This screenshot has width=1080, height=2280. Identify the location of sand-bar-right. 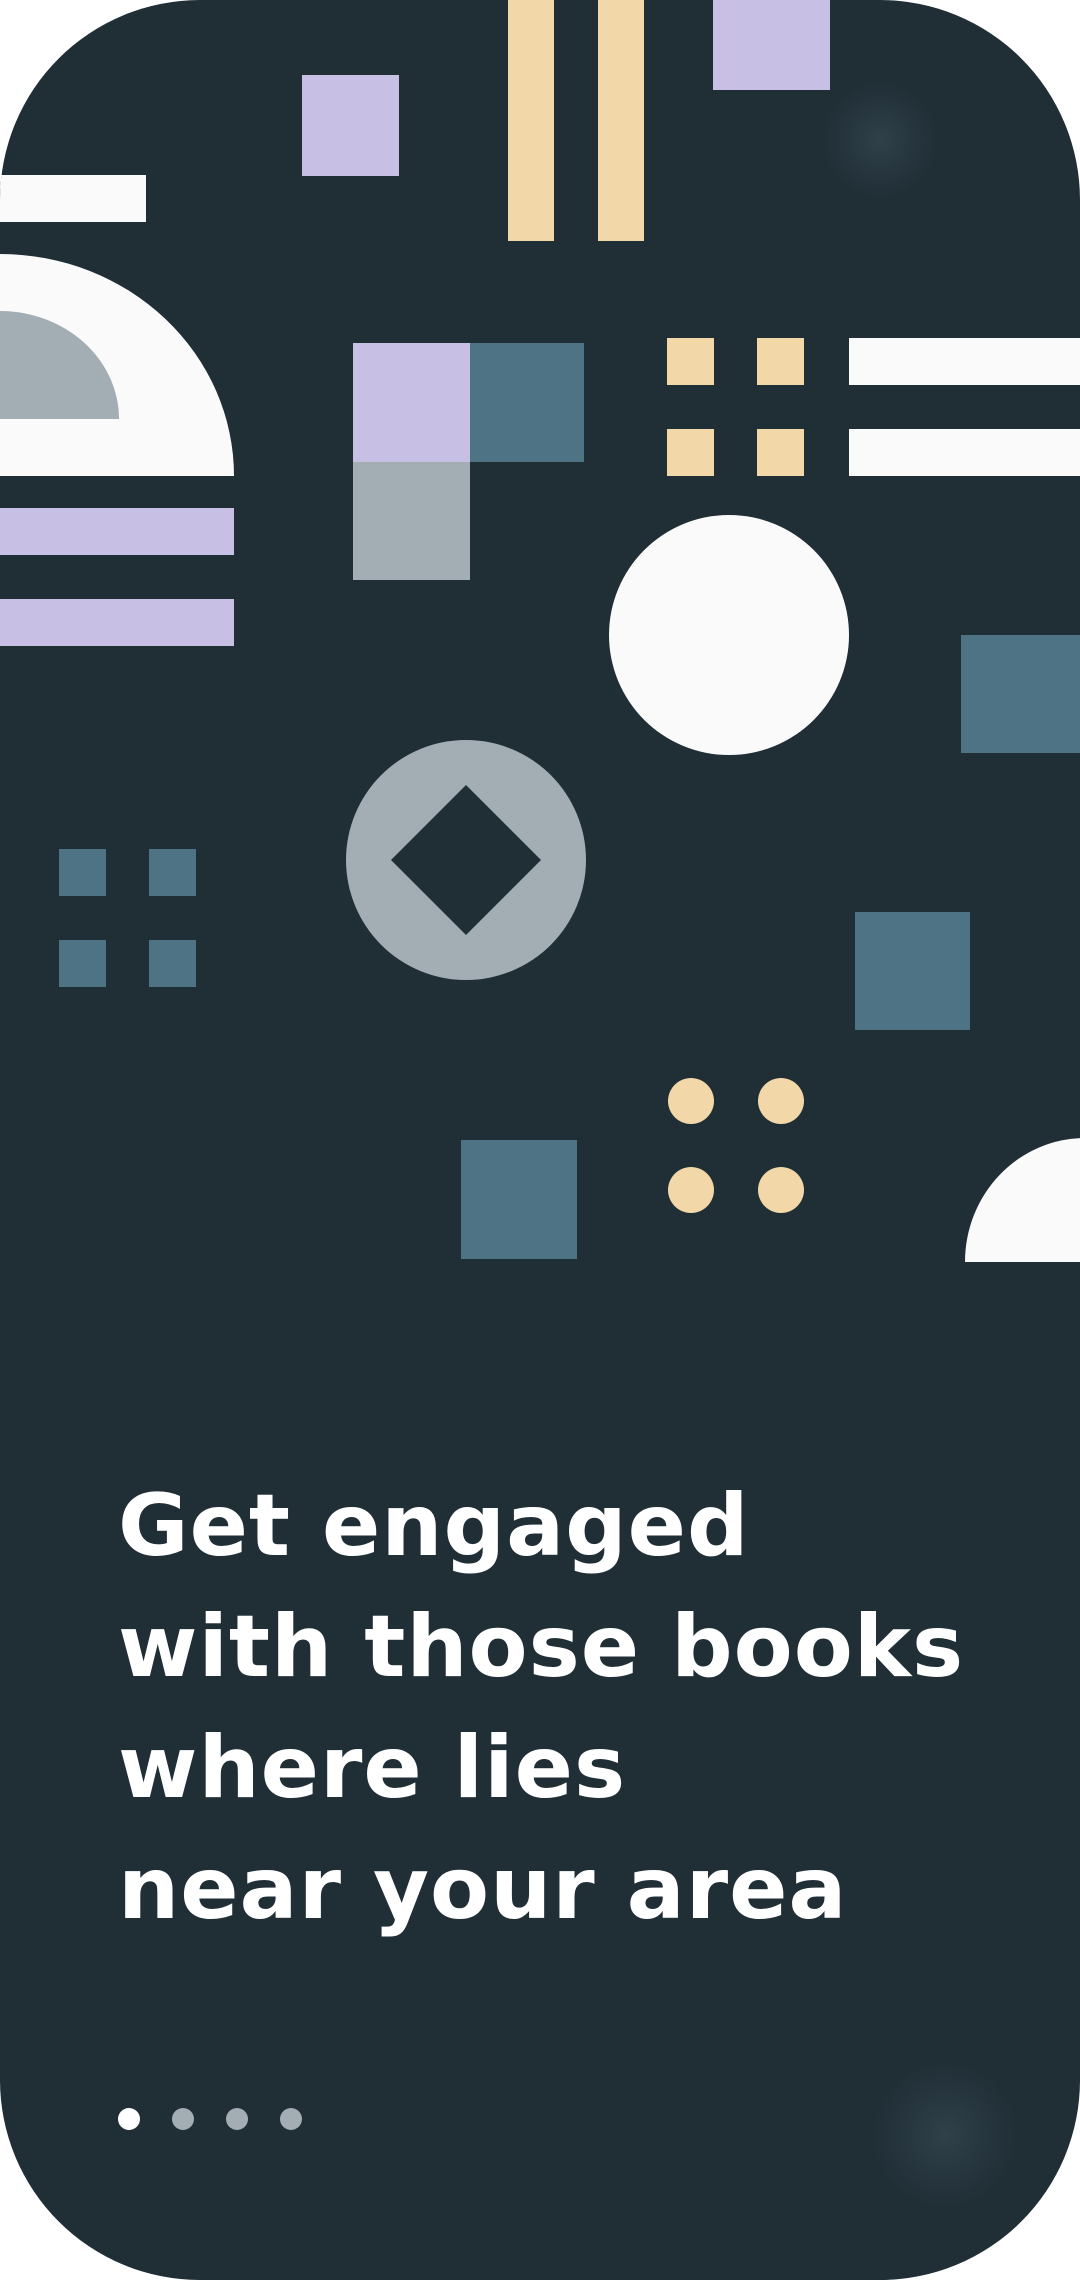
(621, 120).